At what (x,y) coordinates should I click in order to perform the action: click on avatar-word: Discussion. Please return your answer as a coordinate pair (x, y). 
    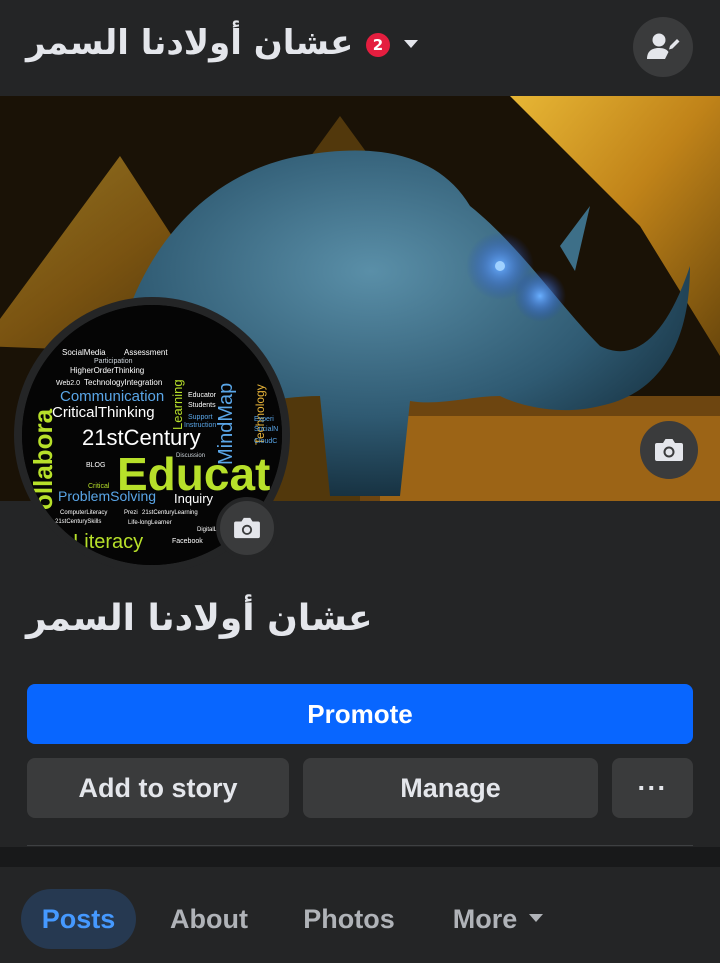
    Looking at the image, I should click on (190, 456).